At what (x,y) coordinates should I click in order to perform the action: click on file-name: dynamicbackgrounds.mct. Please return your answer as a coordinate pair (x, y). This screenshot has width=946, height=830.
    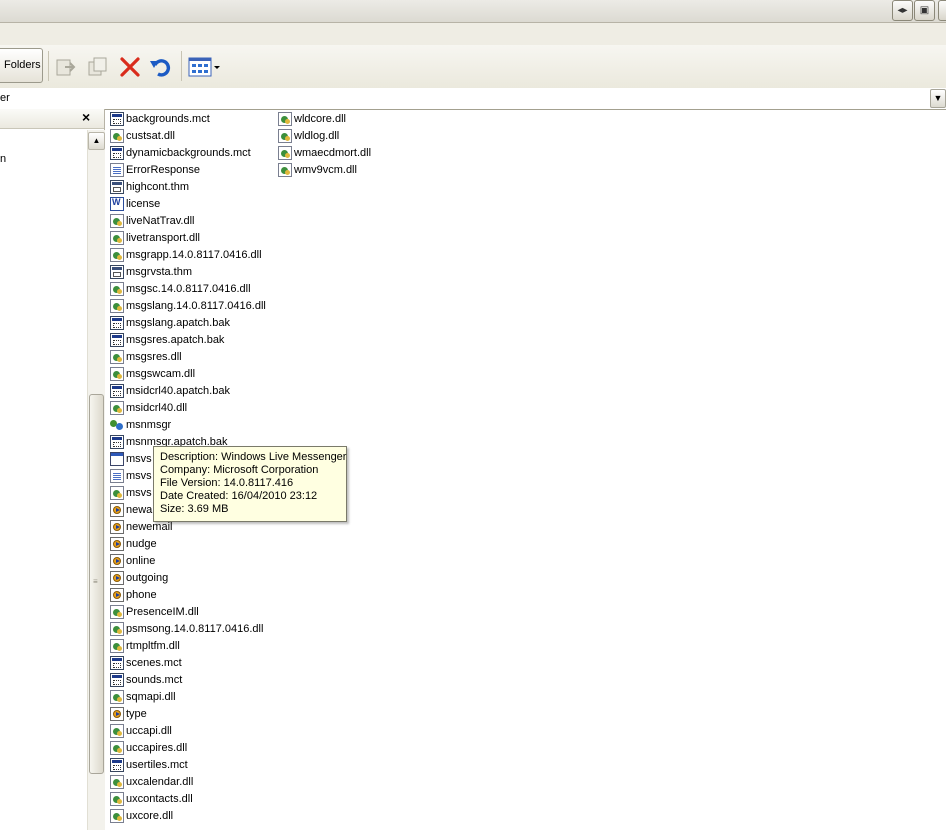
    Looking at the image, I should click on (188, 153).